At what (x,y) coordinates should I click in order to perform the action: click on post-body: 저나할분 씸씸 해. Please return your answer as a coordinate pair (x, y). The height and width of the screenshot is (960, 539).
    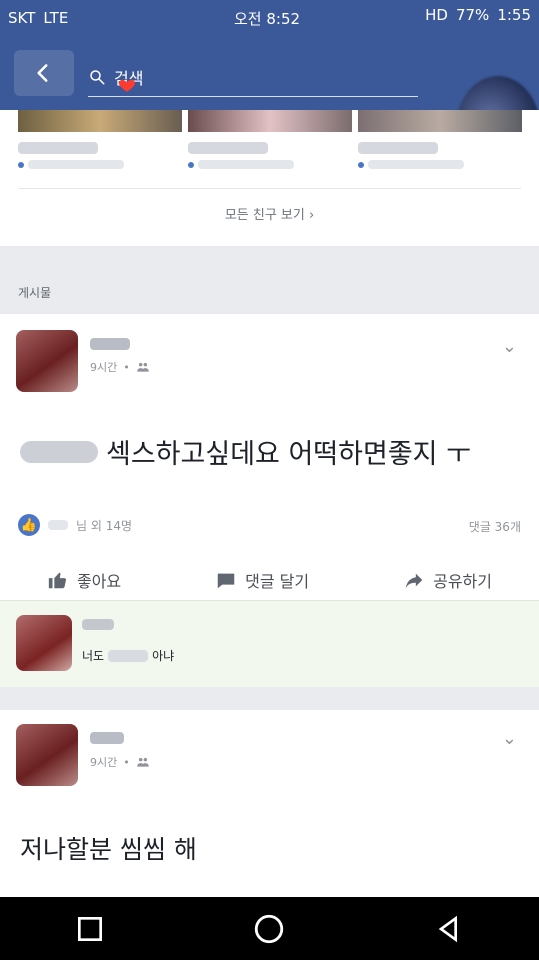
    Looking at the image, I should click on (108, 849).